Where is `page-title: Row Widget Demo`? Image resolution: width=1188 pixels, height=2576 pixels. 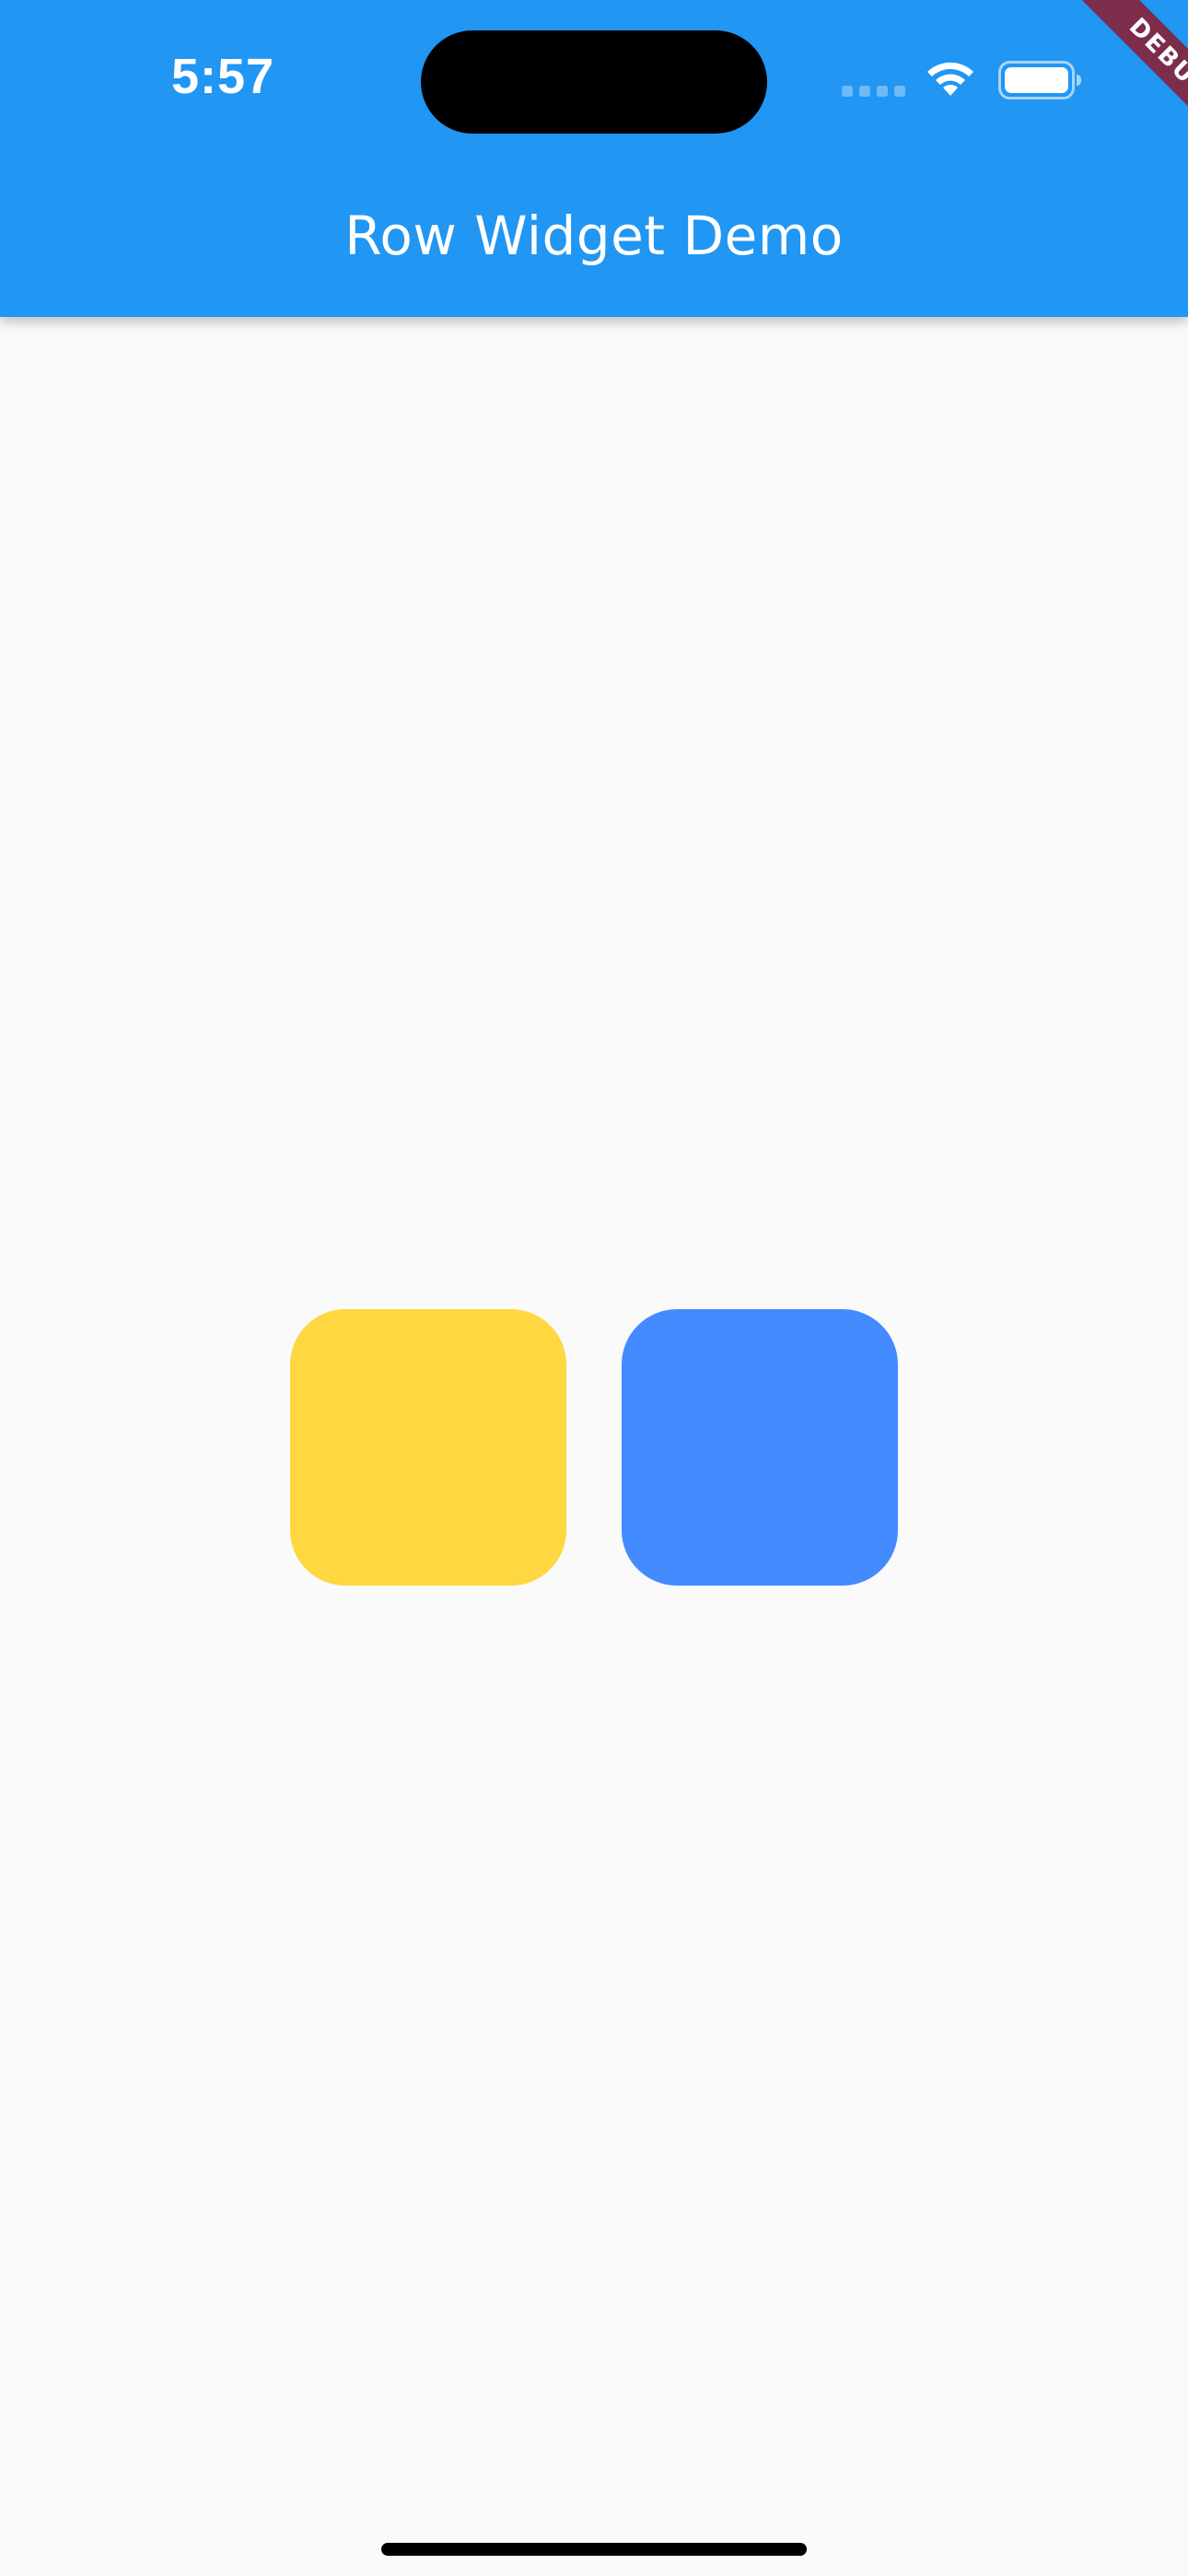 page-title: Row Widget Demo is located at coordinates (594, 236).